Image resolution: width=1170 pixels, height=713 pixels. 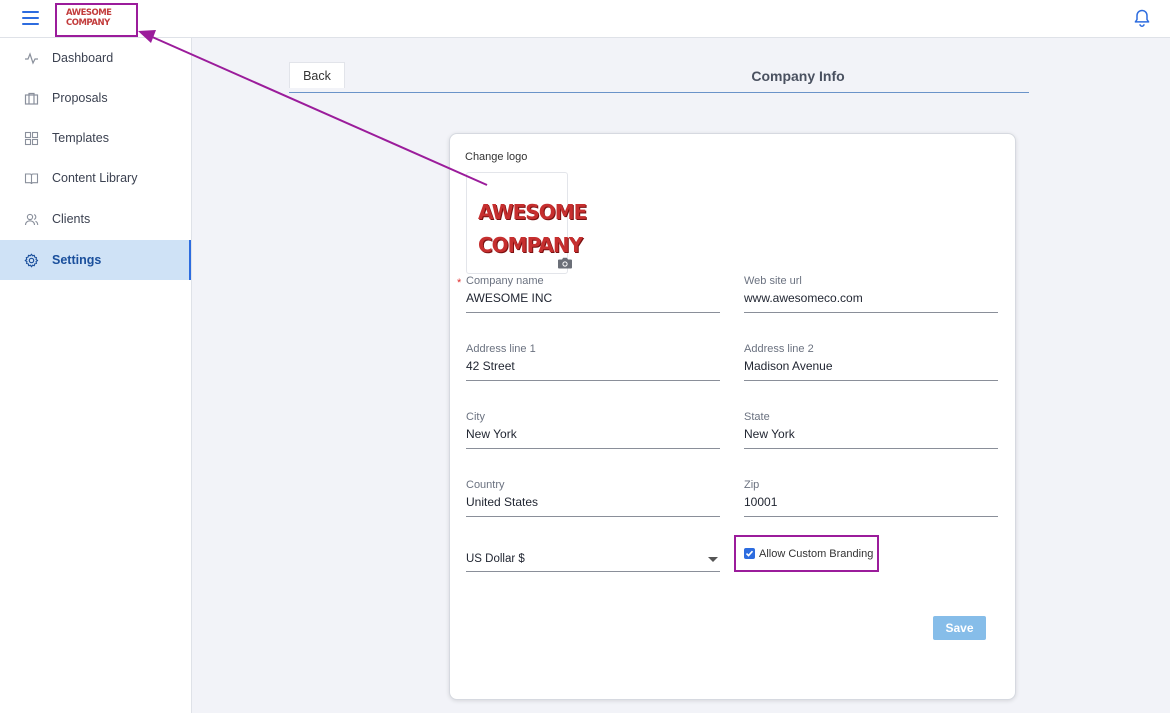 What do you see at coordinates (485, 485) in the screenshot?
I see `country-label: Country` at bounding box center [485, 485].